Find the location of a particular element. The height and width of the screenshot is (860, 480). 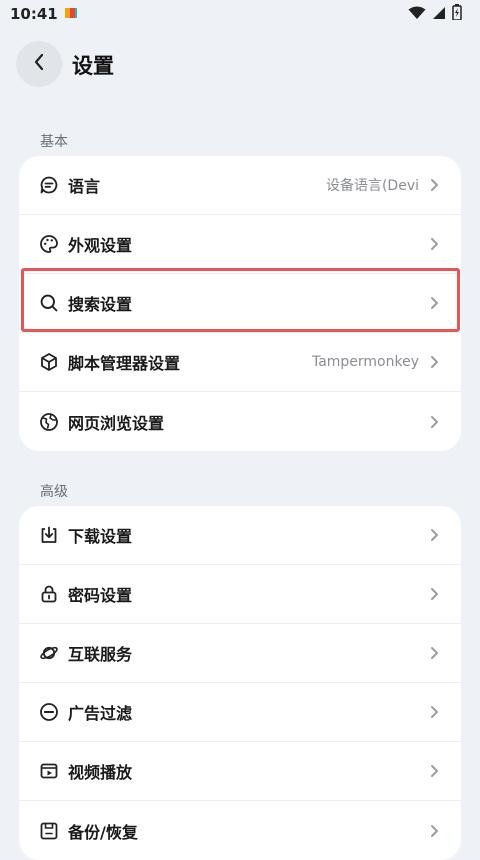

settings-row-connected-services: 互联服务 is located at coordinates (240, 653).